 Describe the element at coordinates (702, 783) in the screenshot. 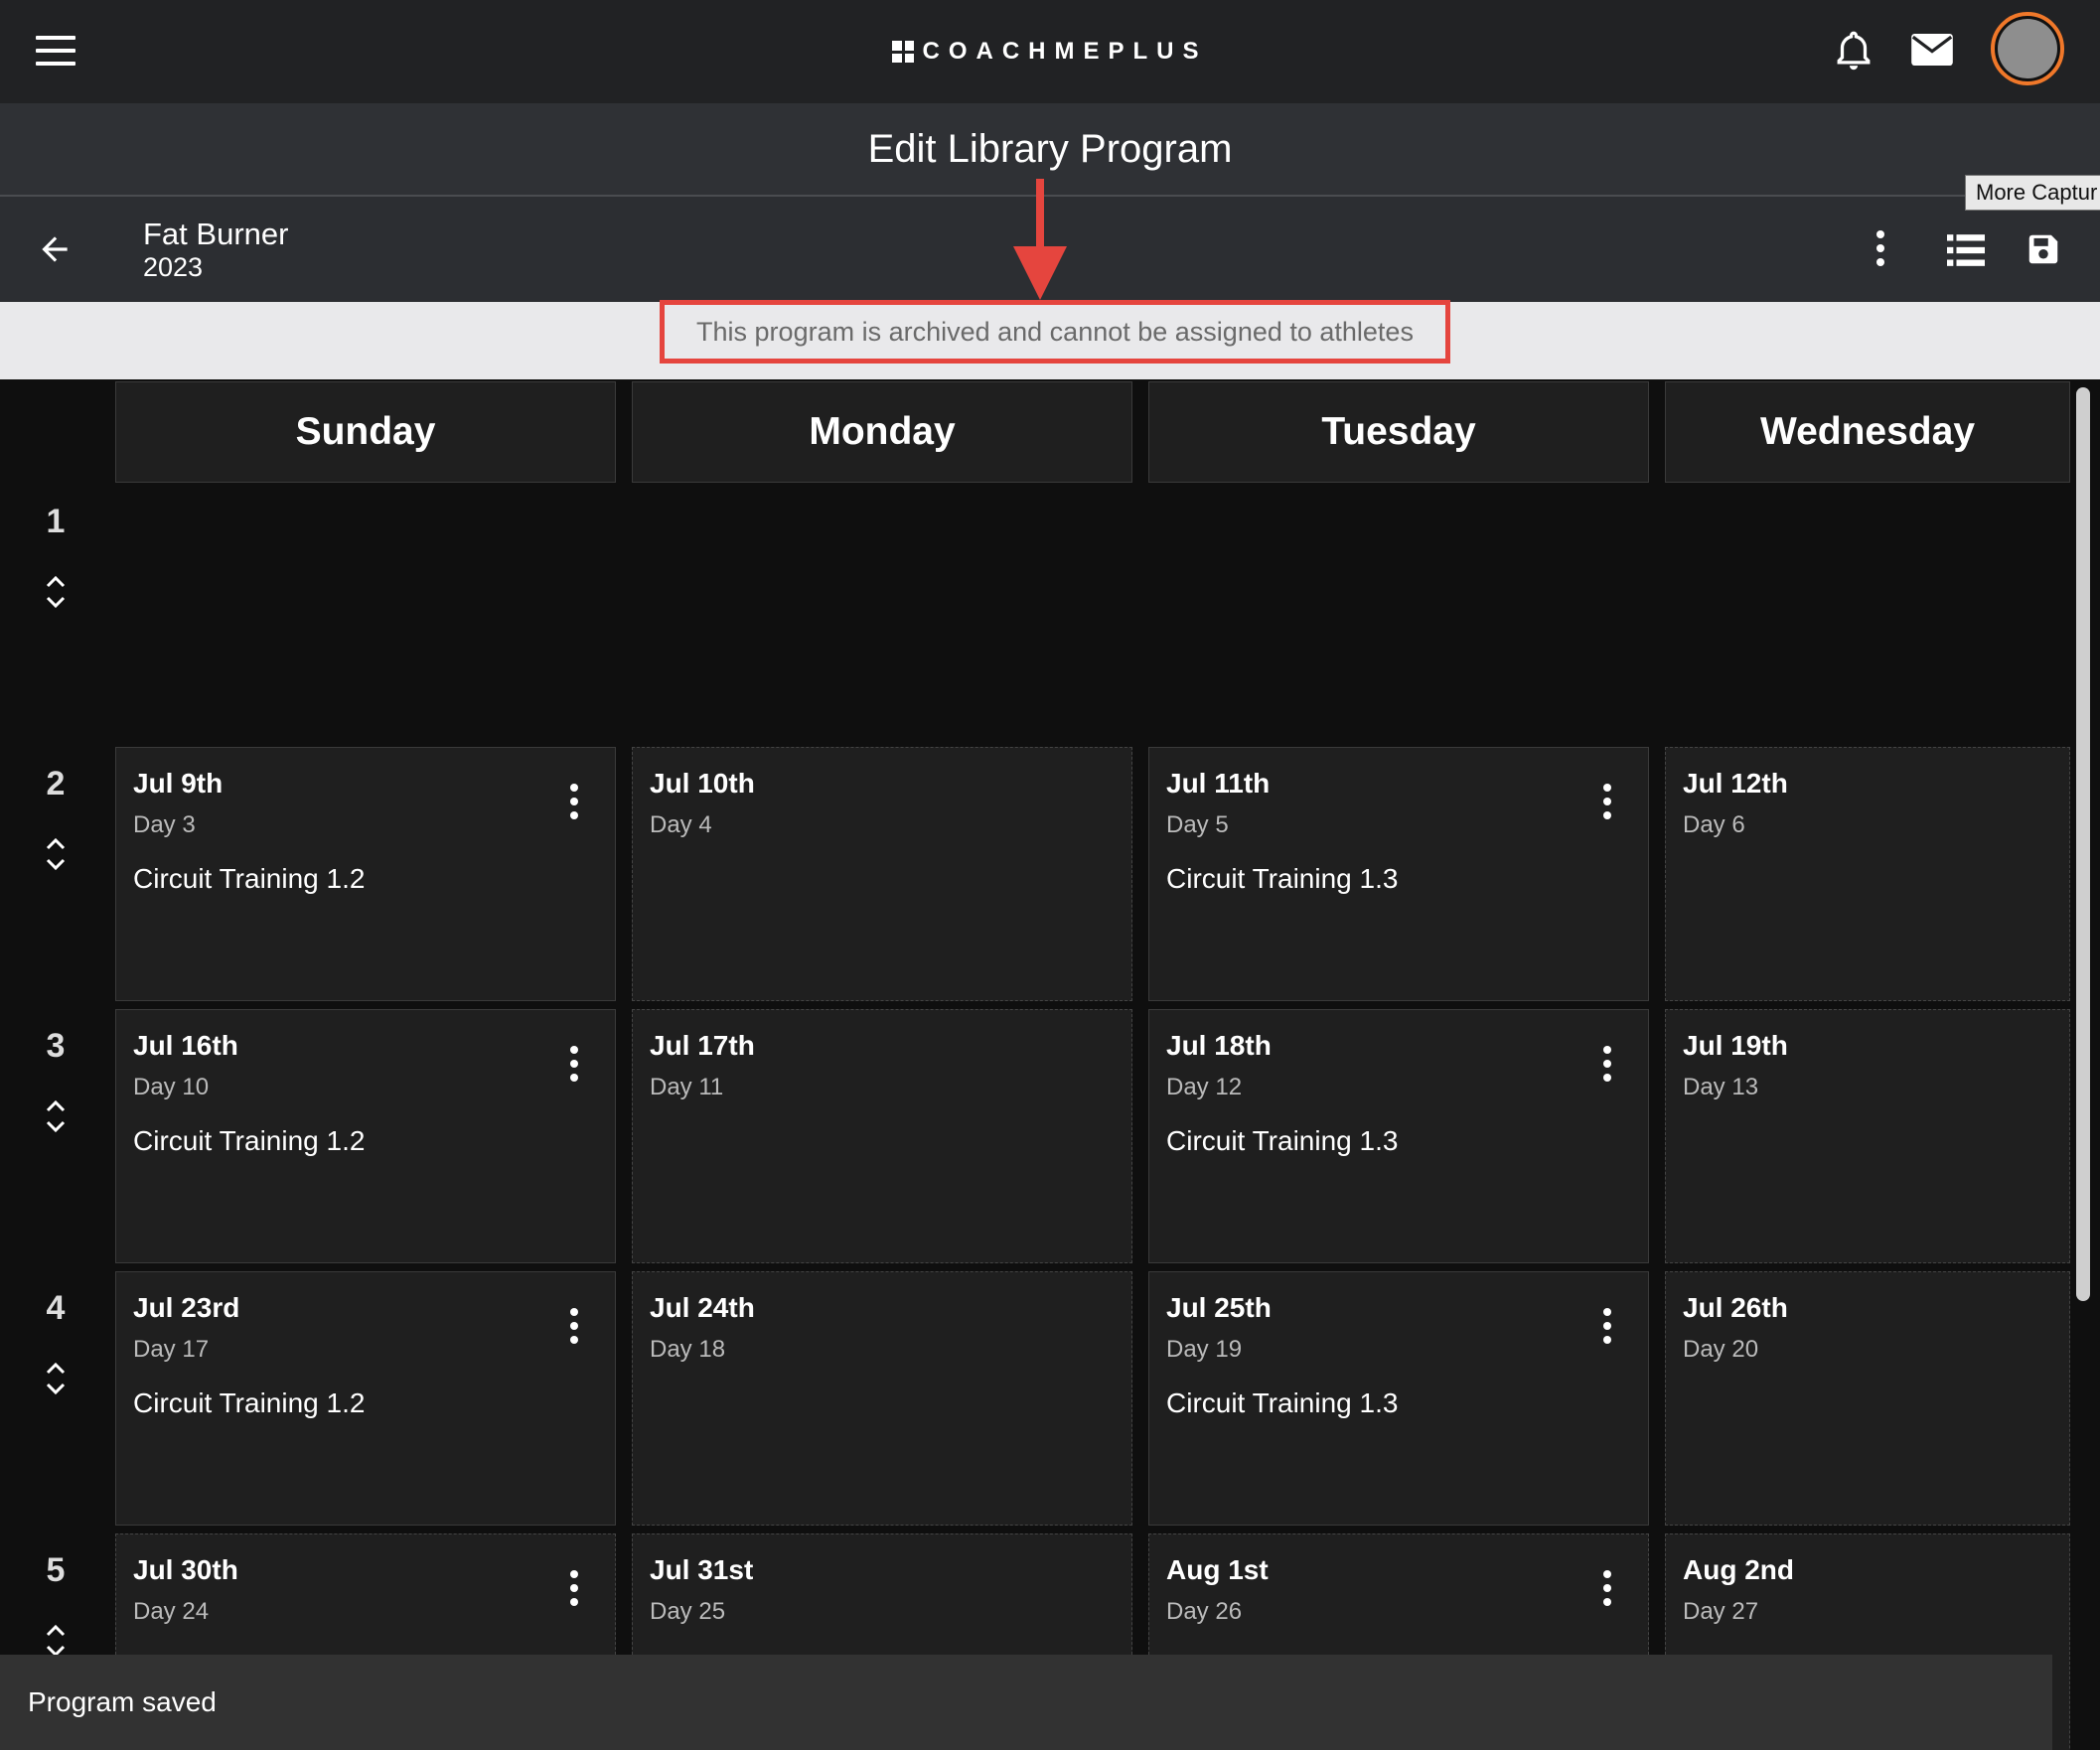

I see `cell-date: Jul 10th` at that location.